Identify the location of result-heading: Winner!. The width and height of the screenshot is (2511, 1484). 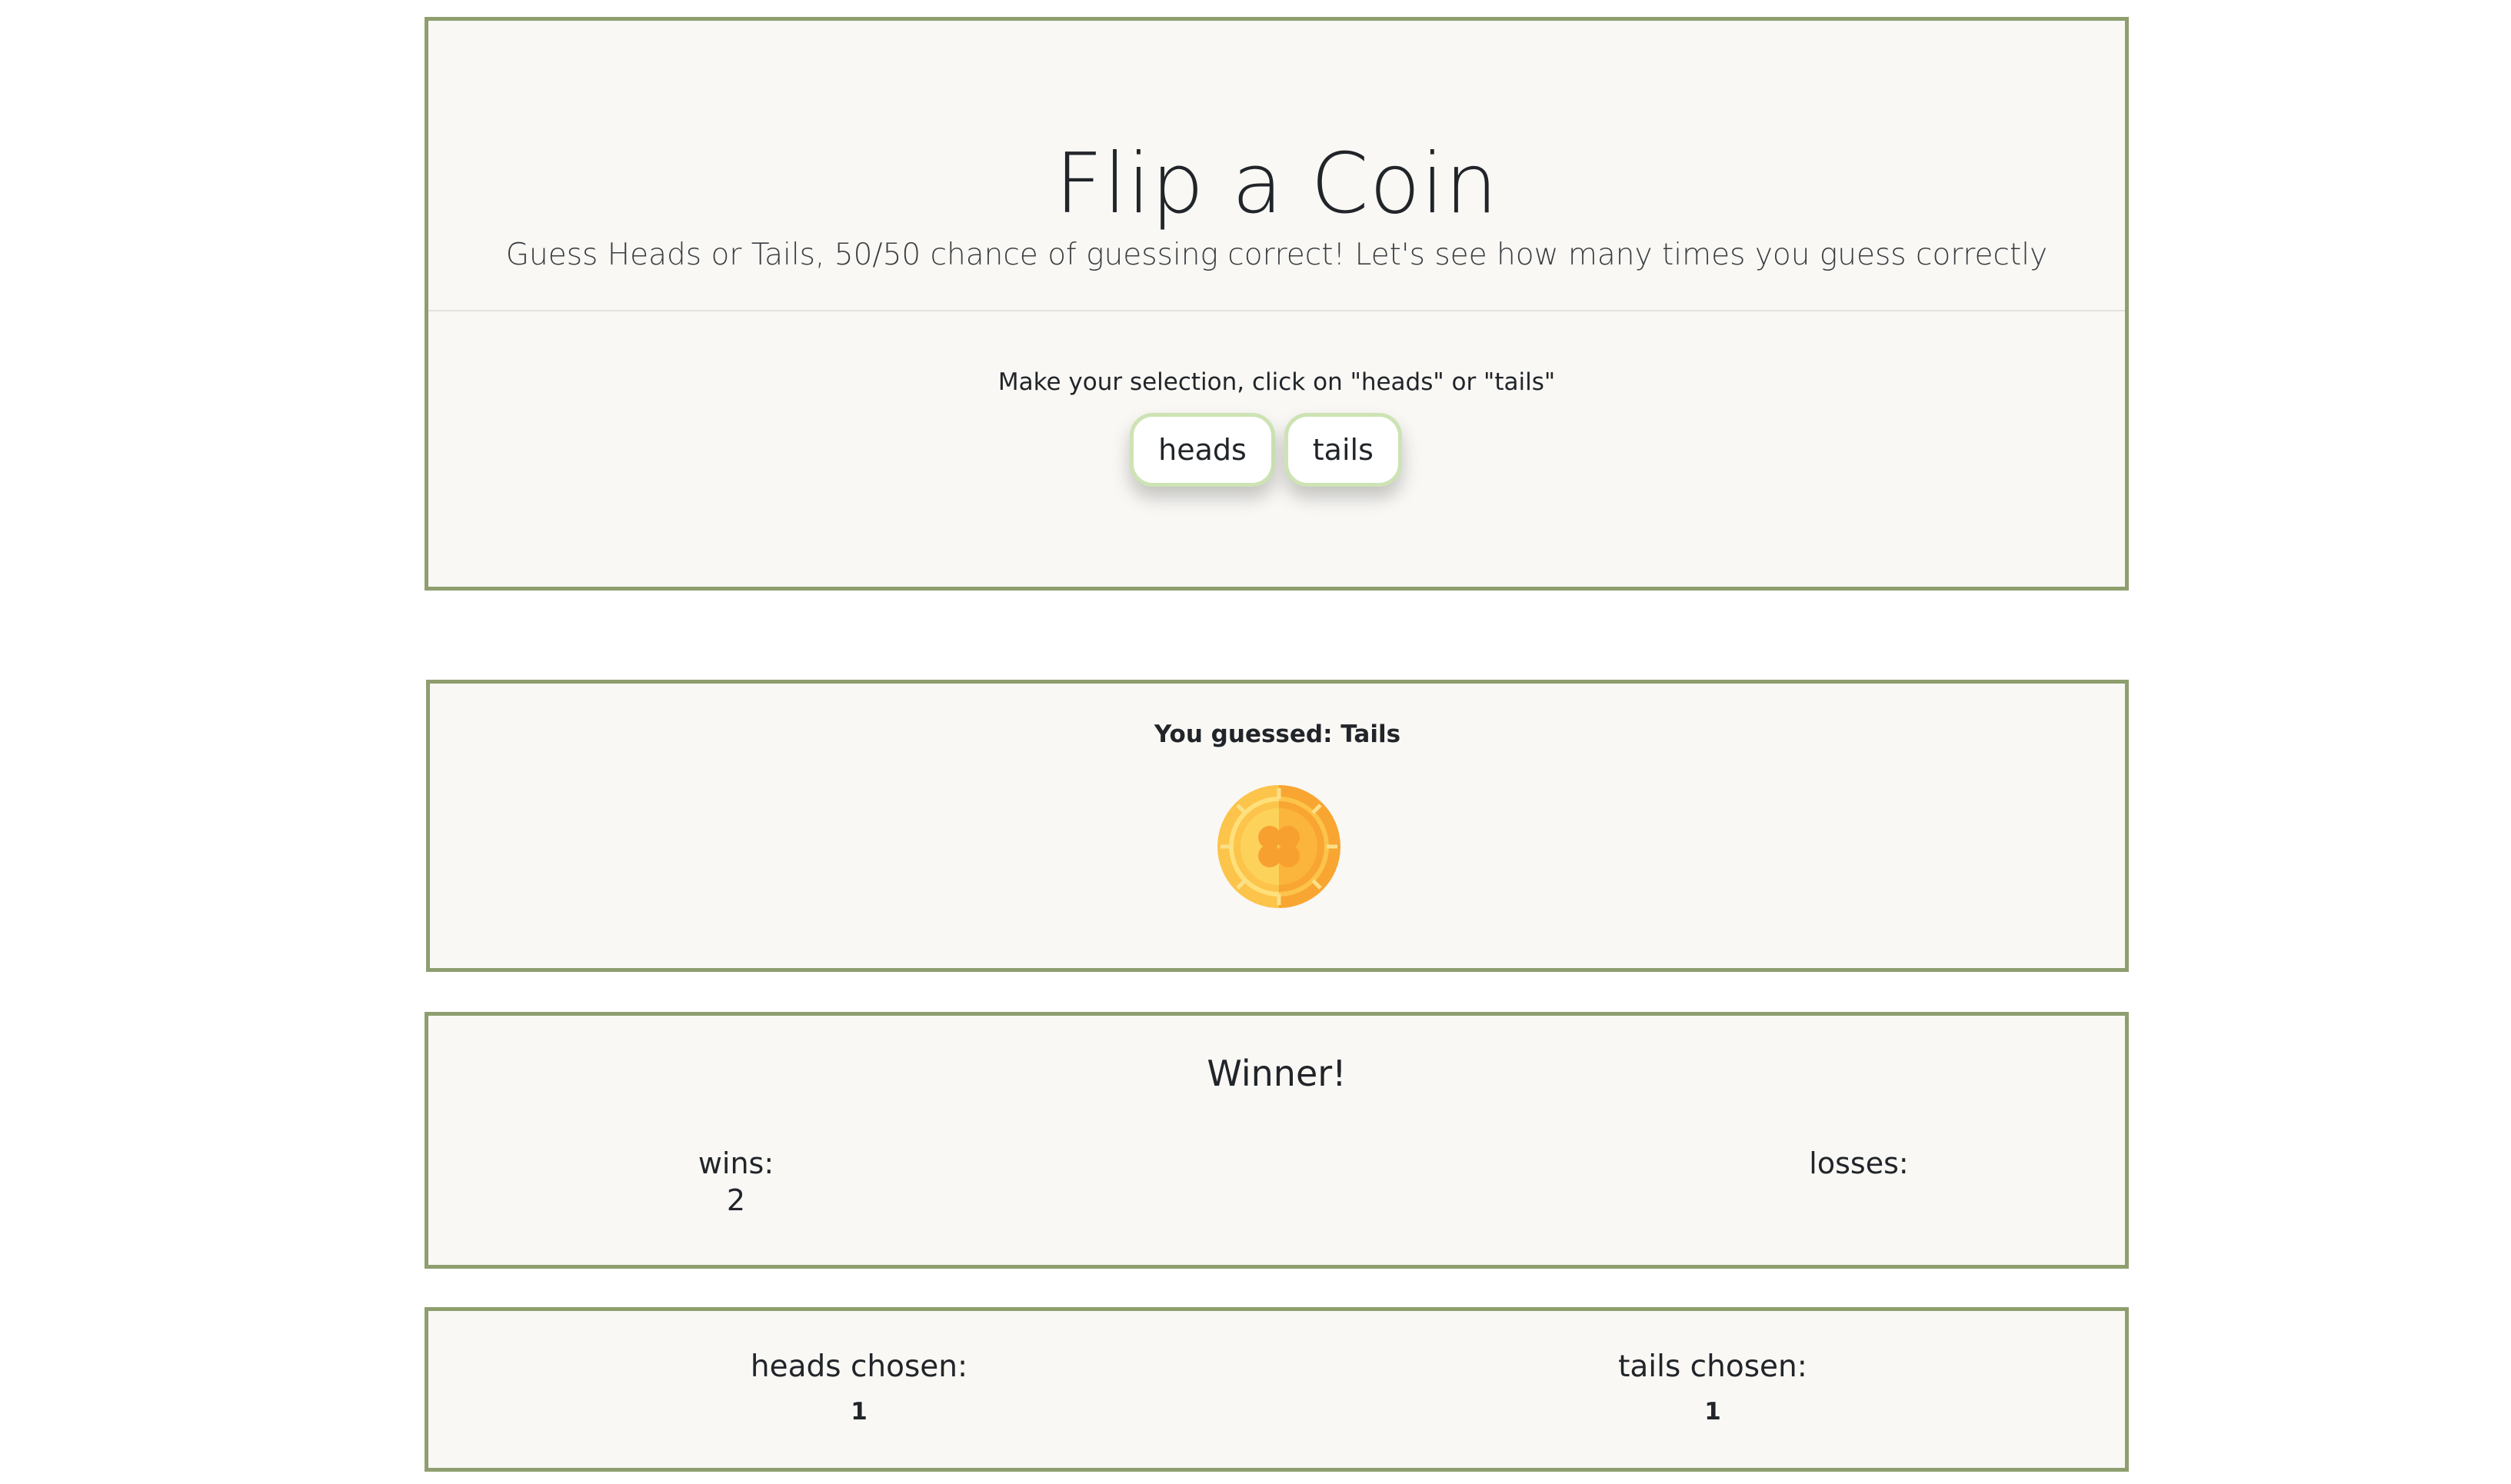
(1277, 1074).